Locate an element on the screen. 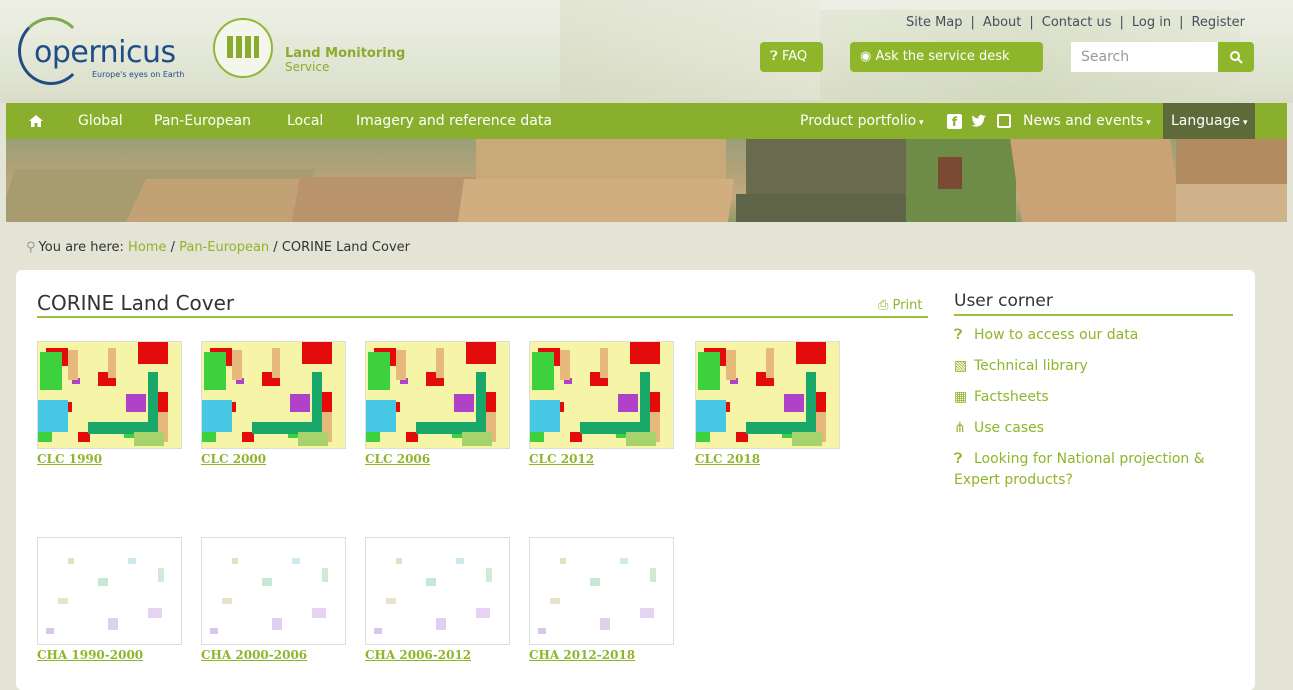 This screenshot has height=690, width=1293. breadcrumb-current: CORINE Land Cover is located at coordinates (345, 247).